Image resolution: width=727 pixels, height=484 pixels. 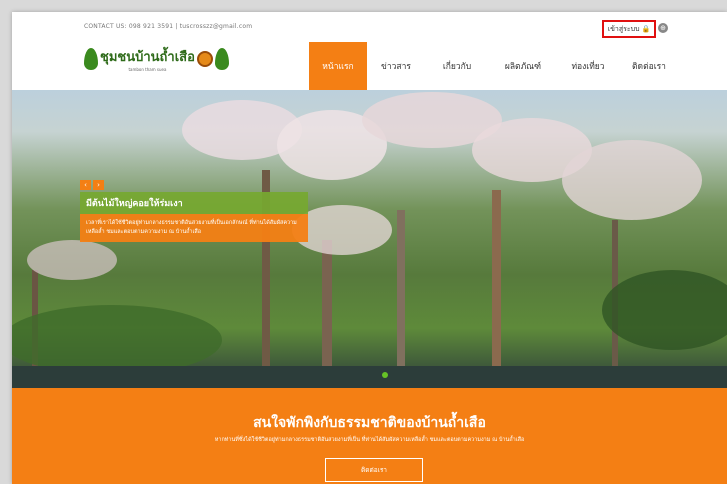 I want to click on brand-tagline: tambon tham suea, so click(x=147, y=69).